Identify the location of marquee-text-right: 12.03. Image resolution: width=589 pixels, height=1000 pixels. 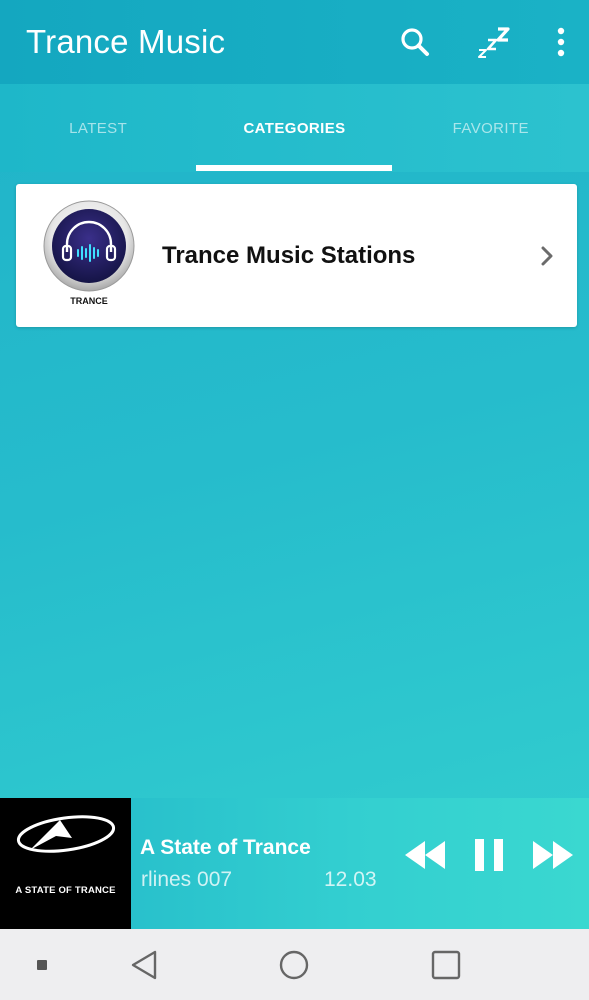
(350, 879).